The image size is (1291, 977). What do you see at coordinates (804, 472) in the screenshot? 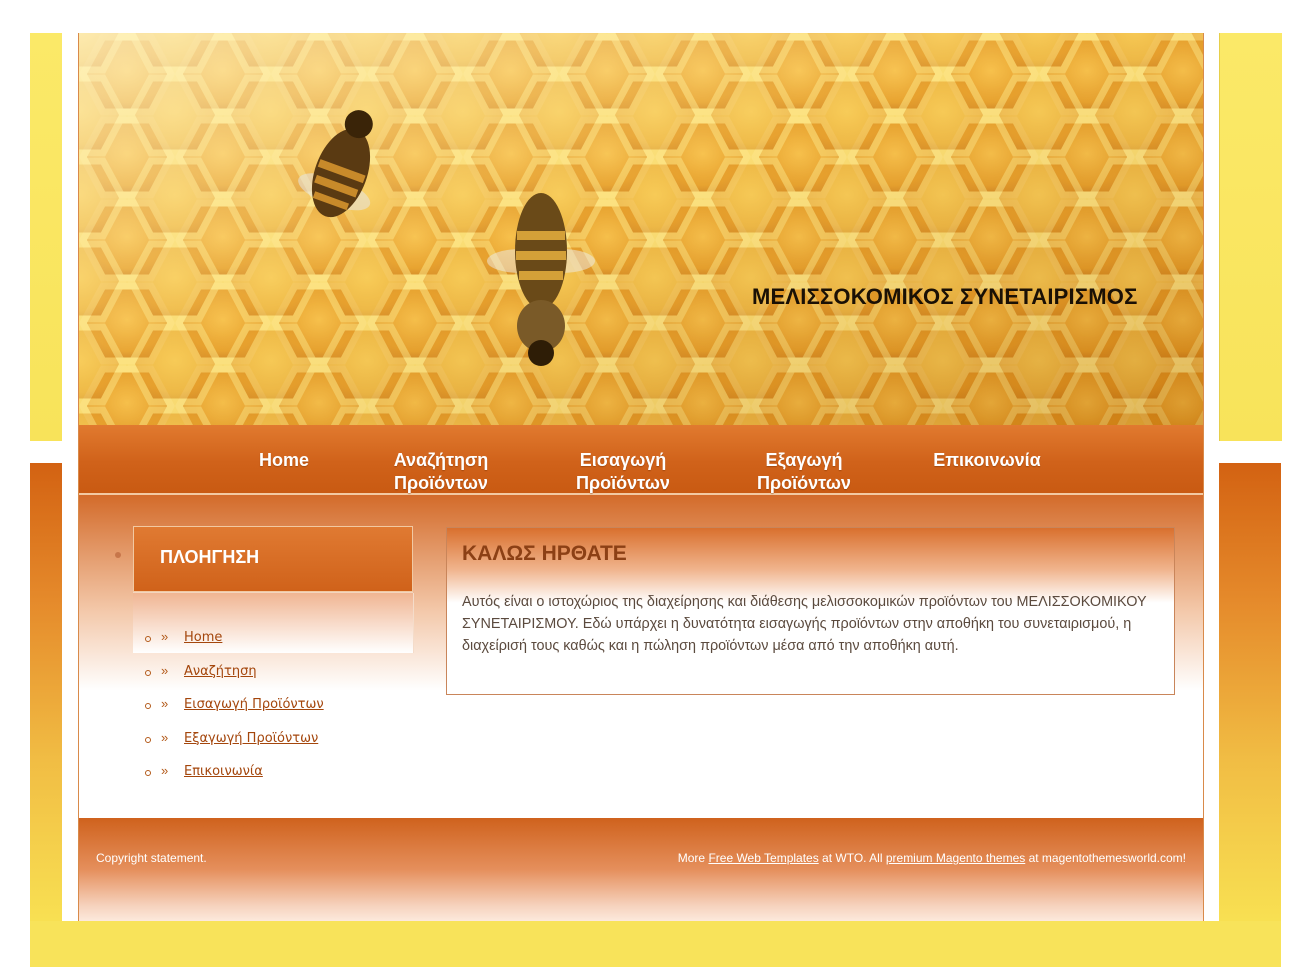
I see `nav-item-export-products: Εξαγωγή Προϊόντων` at bounding box center [804, 472].